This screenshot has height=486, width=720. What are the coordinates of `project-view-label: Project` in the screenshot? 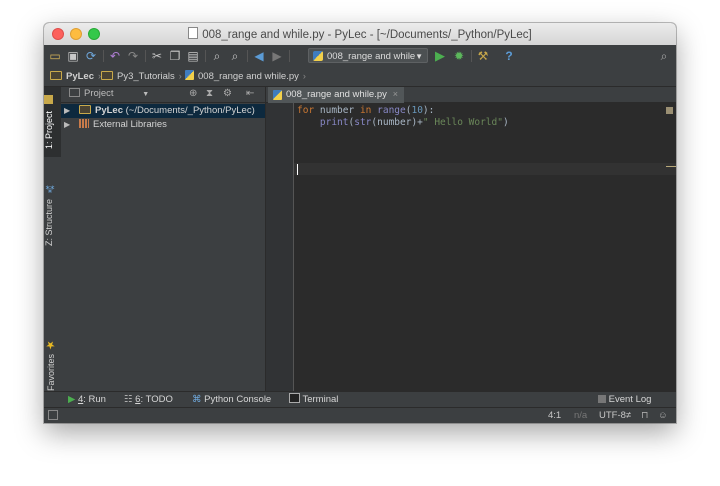 It's located at (99, 93).